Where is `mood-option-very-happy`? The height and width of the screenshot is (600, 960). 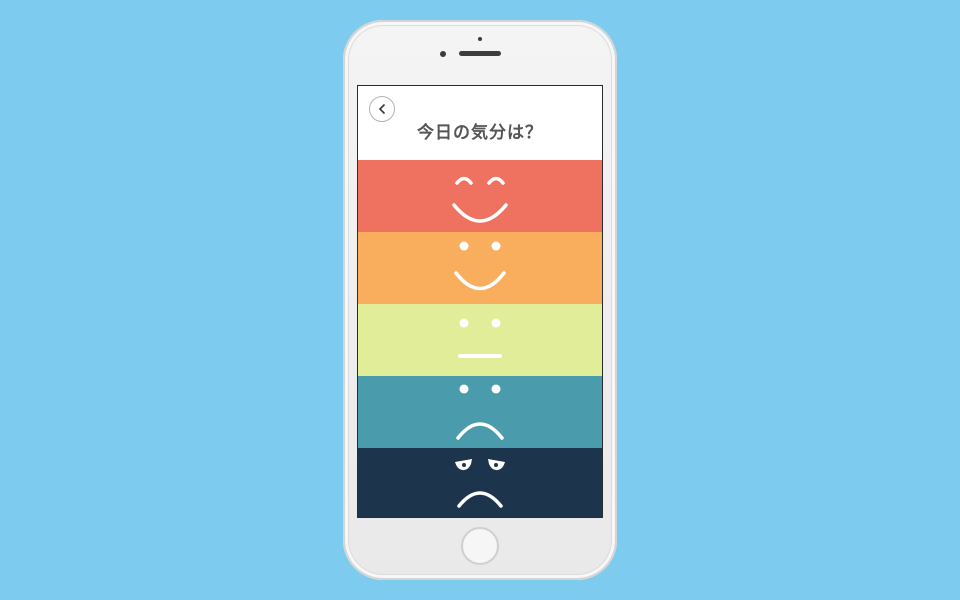
mood-option-very-happy is located at coordinates (480, 196).